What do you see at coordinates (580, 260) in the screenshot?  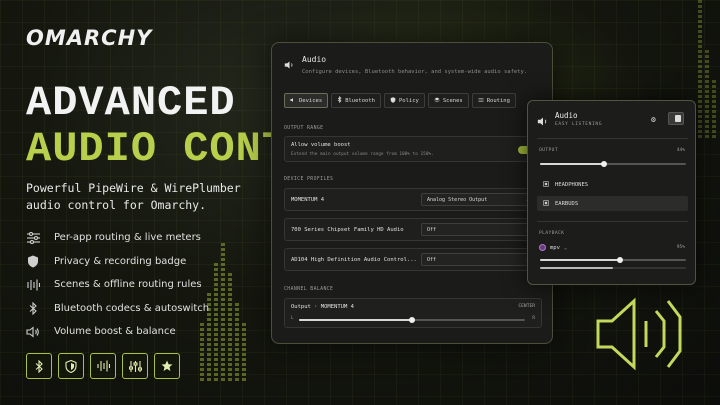 I see `app-volume-fill` at bounding box center [580, 260].